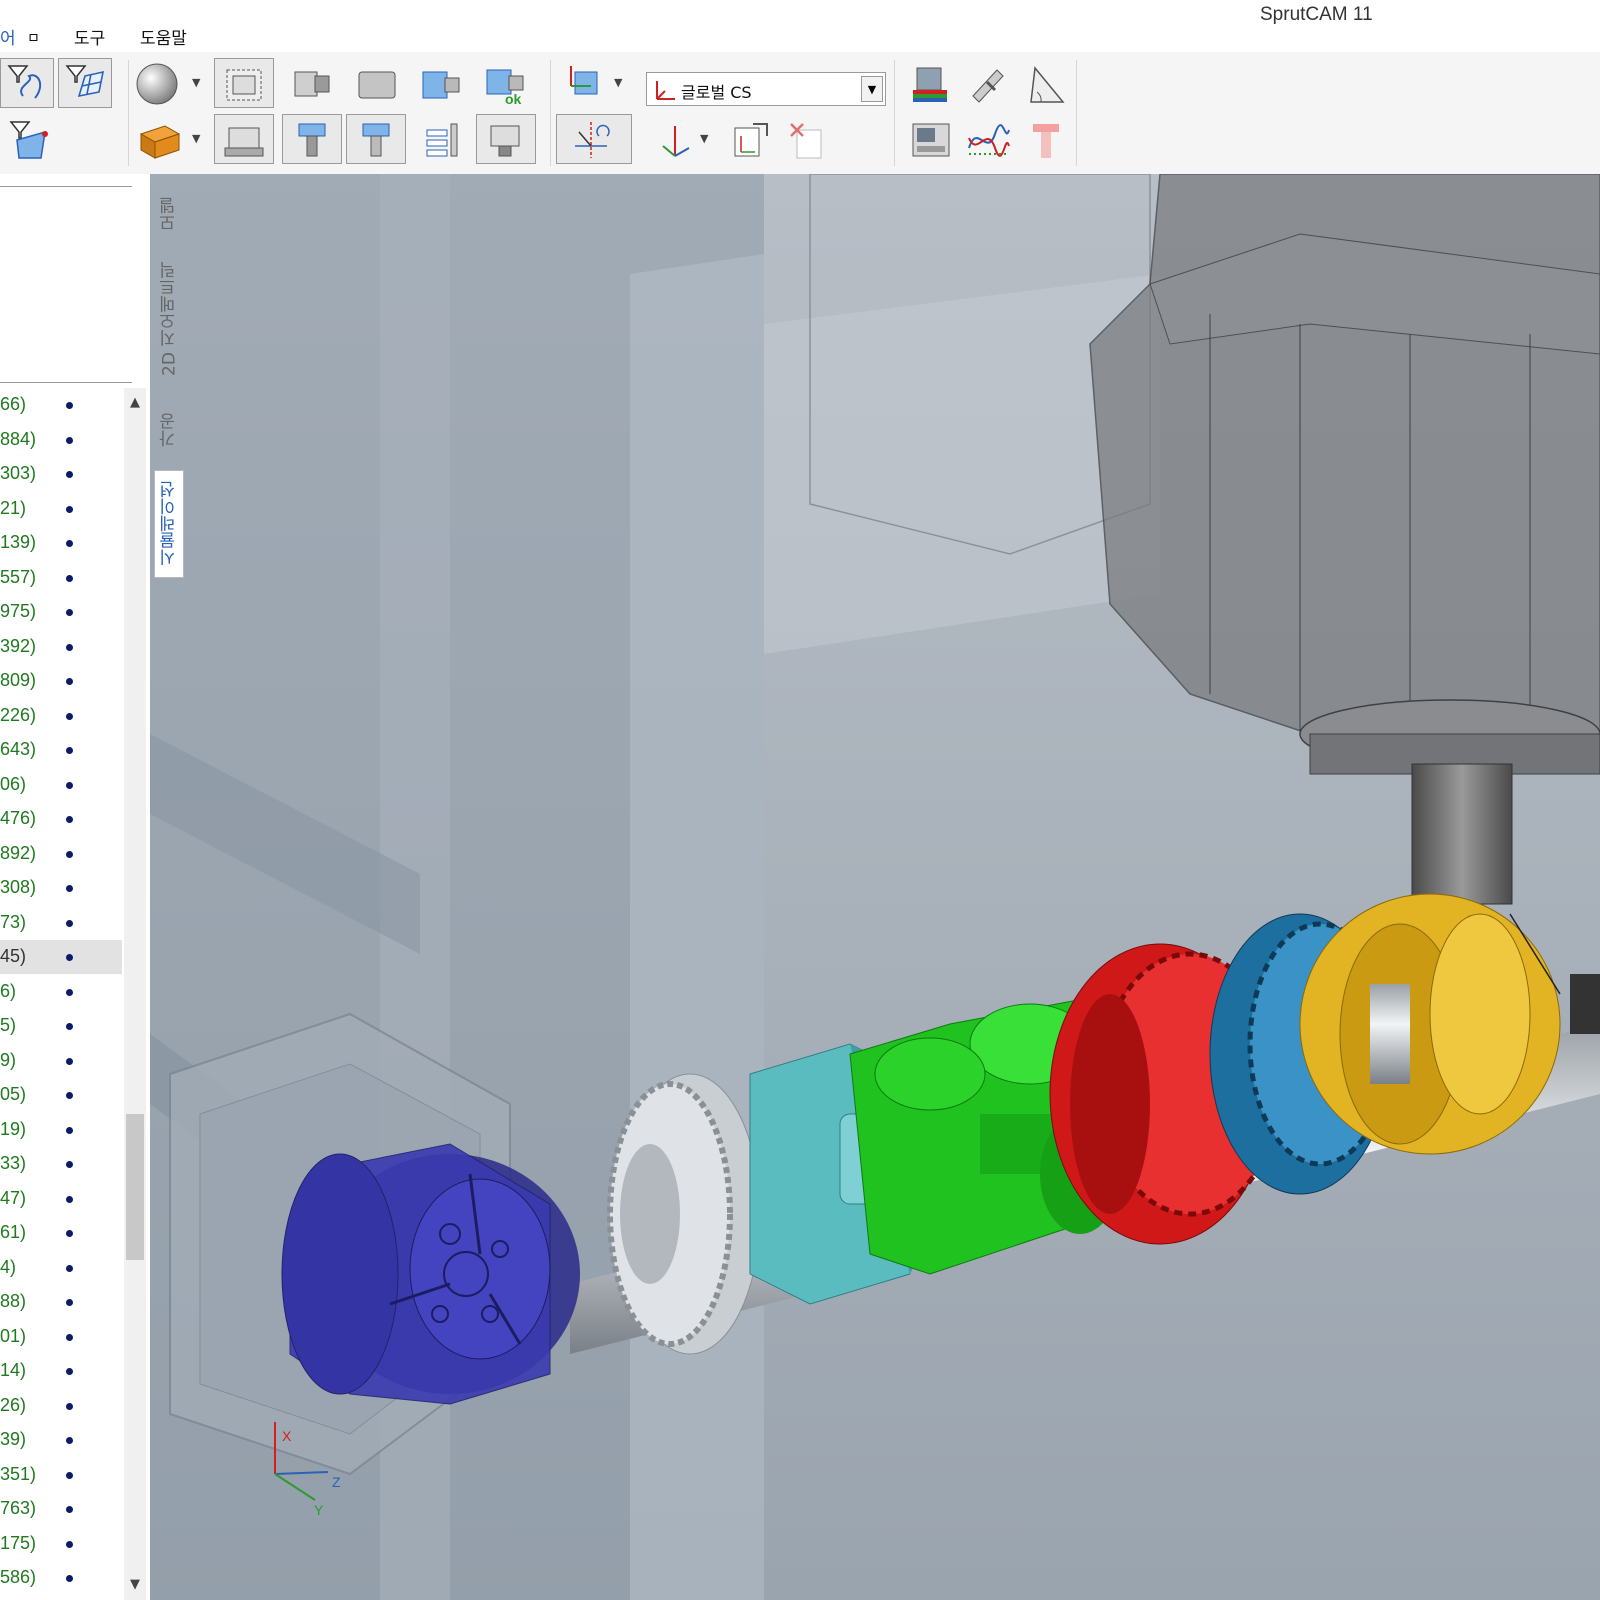 The image size is (1600, 1600). What do you see at coordinates (61, 888) in the screenshot?
I see `operation-list-item: 308)` at bounding box center [61, 888].